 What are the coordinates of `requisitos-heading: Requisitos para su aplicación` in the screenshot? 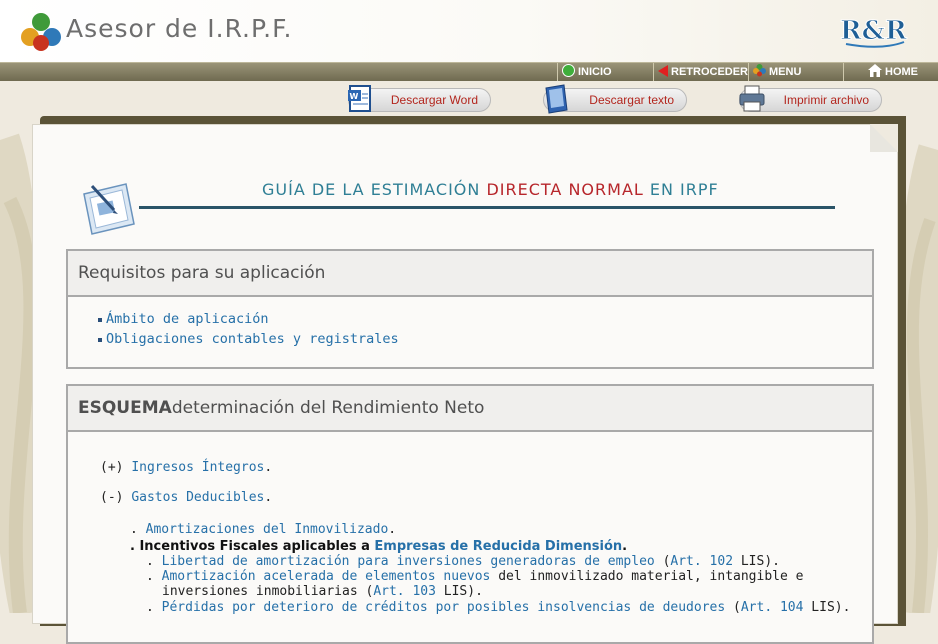 It's located at (470, 274).